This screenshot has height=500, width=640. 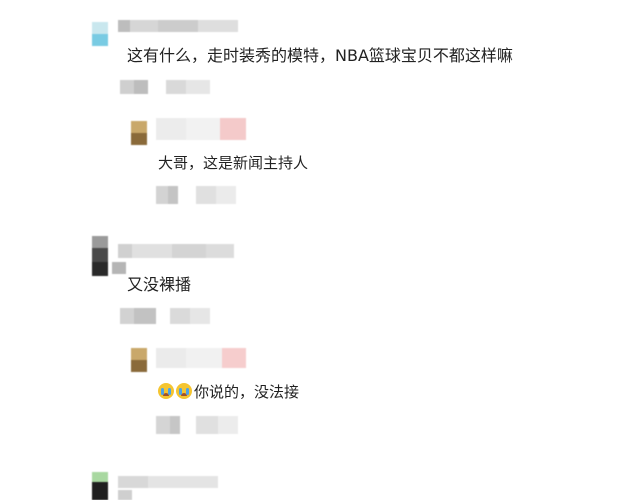 What do you see at coordinates (247, 392) in the screenshot?
I see `reply-text: 你说的，没法接` at bounding box center [247, 392].